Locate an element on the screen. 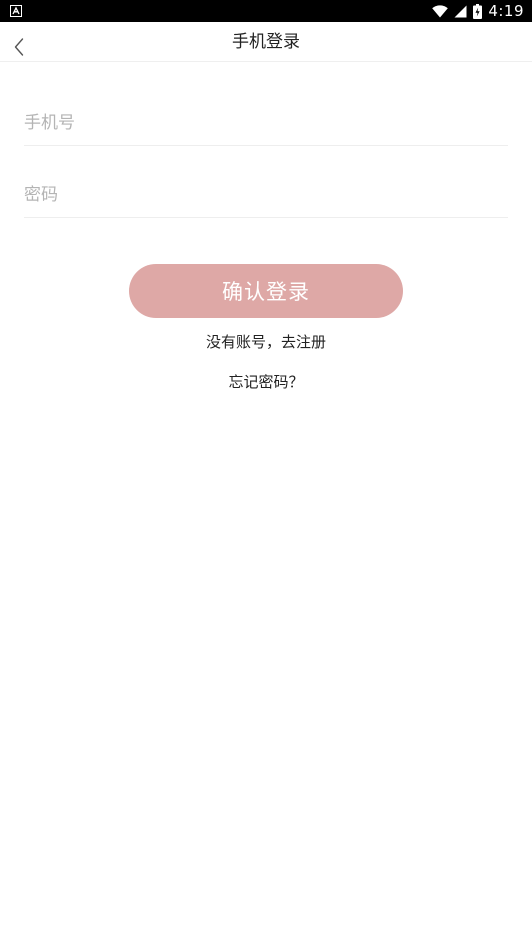 This screenshot has height=944, width=532. forgot-password-link: 忘记密码？ is located at coordinates (266, 381).